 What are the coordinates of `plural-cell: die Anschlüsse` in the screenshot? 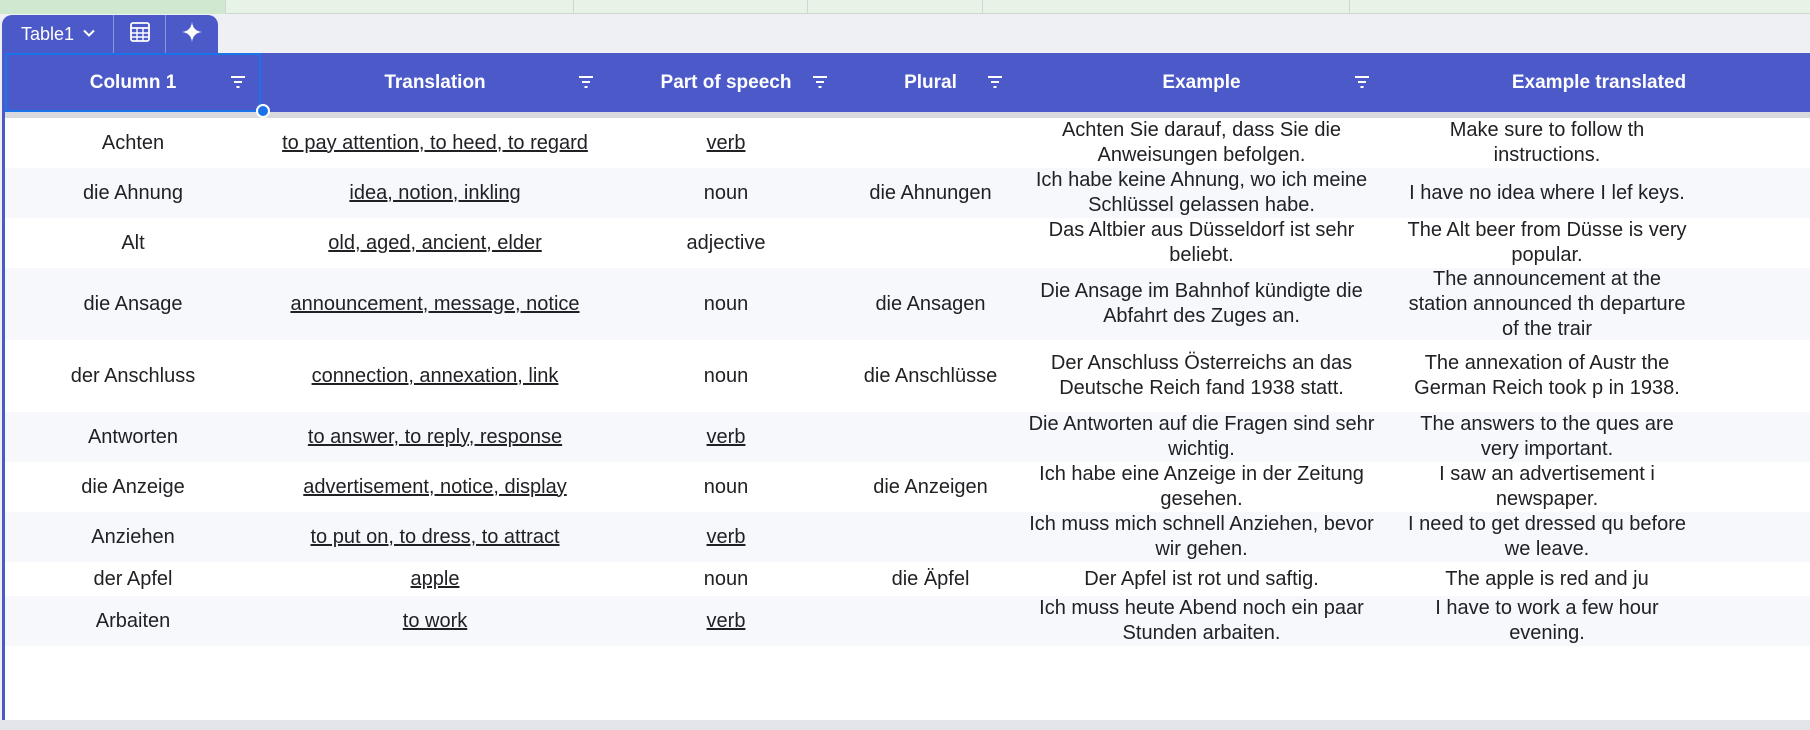 It's located at (930, 376).